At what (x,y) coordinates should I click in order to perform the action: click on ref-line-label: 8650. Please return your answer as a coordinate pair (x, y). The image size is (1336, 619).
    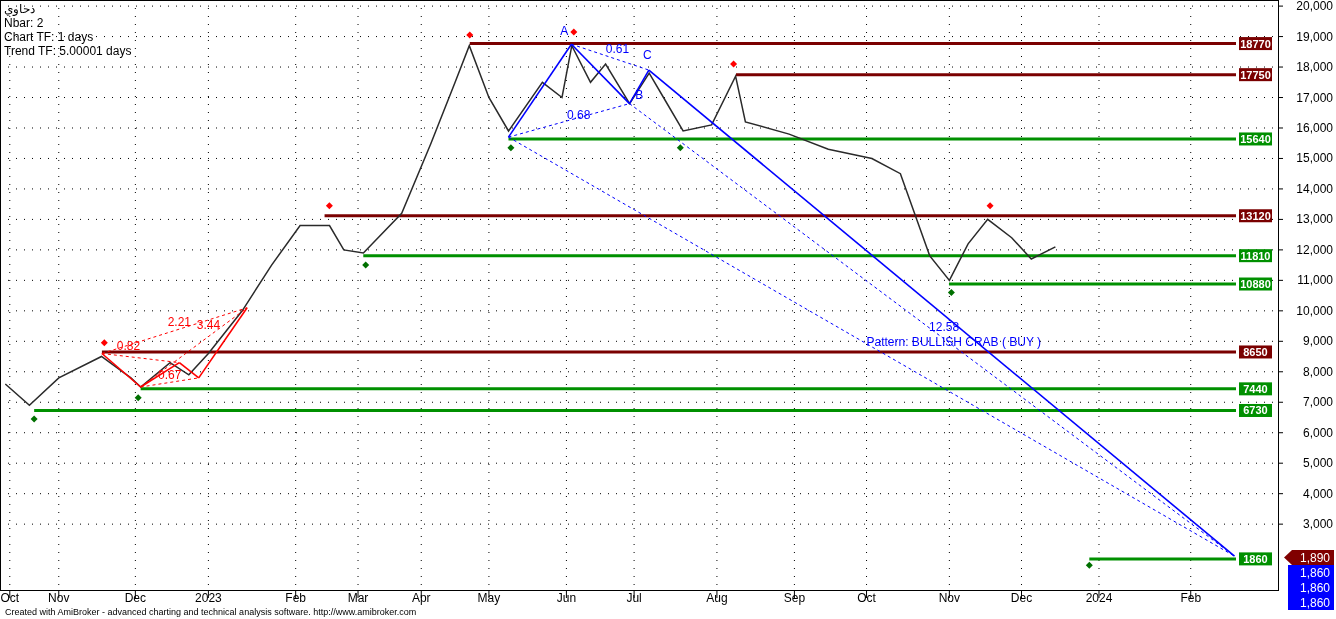
    Looking at the image, I should click on (1255, 351).